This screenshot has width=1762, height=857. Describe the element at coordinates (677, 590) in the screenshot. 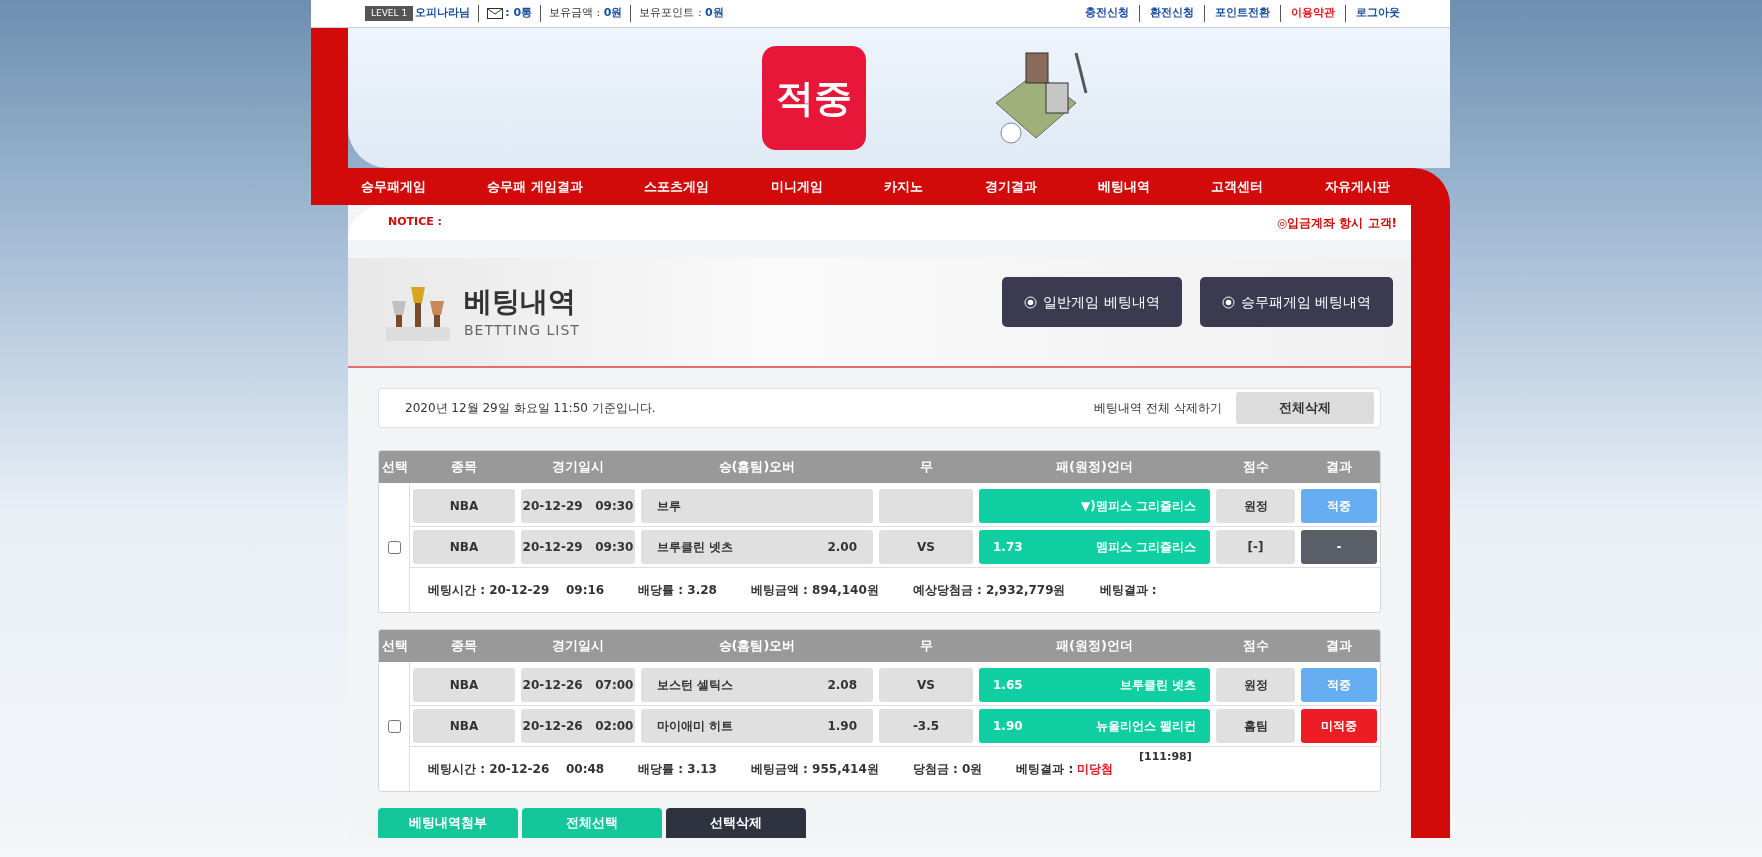

I see `summary-text: 배당률 : 3.28` at that location.